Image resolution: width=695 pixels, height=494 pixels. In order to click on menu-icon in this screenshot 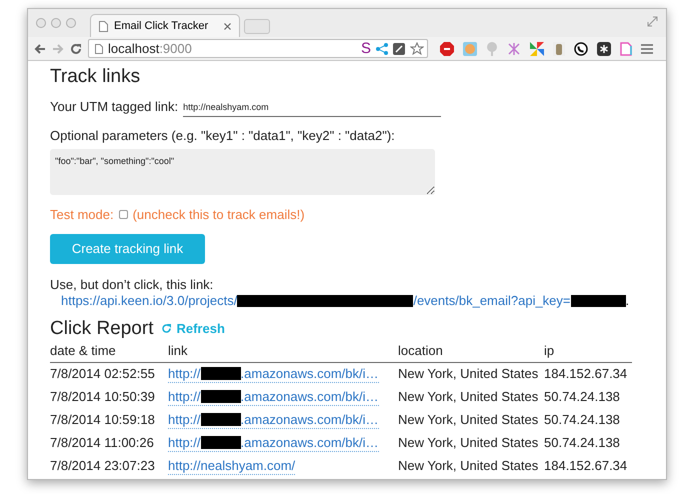, I will do `click(647, 49)`.